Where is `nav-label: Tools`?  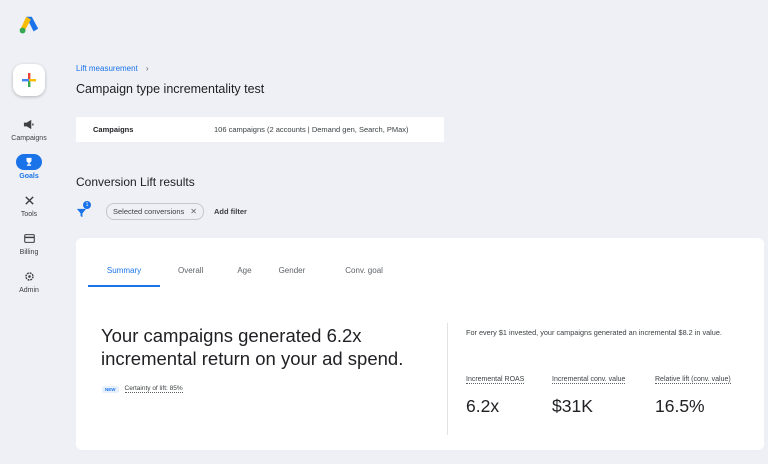 nav-label: Tools is located at coordinates (29, 214).